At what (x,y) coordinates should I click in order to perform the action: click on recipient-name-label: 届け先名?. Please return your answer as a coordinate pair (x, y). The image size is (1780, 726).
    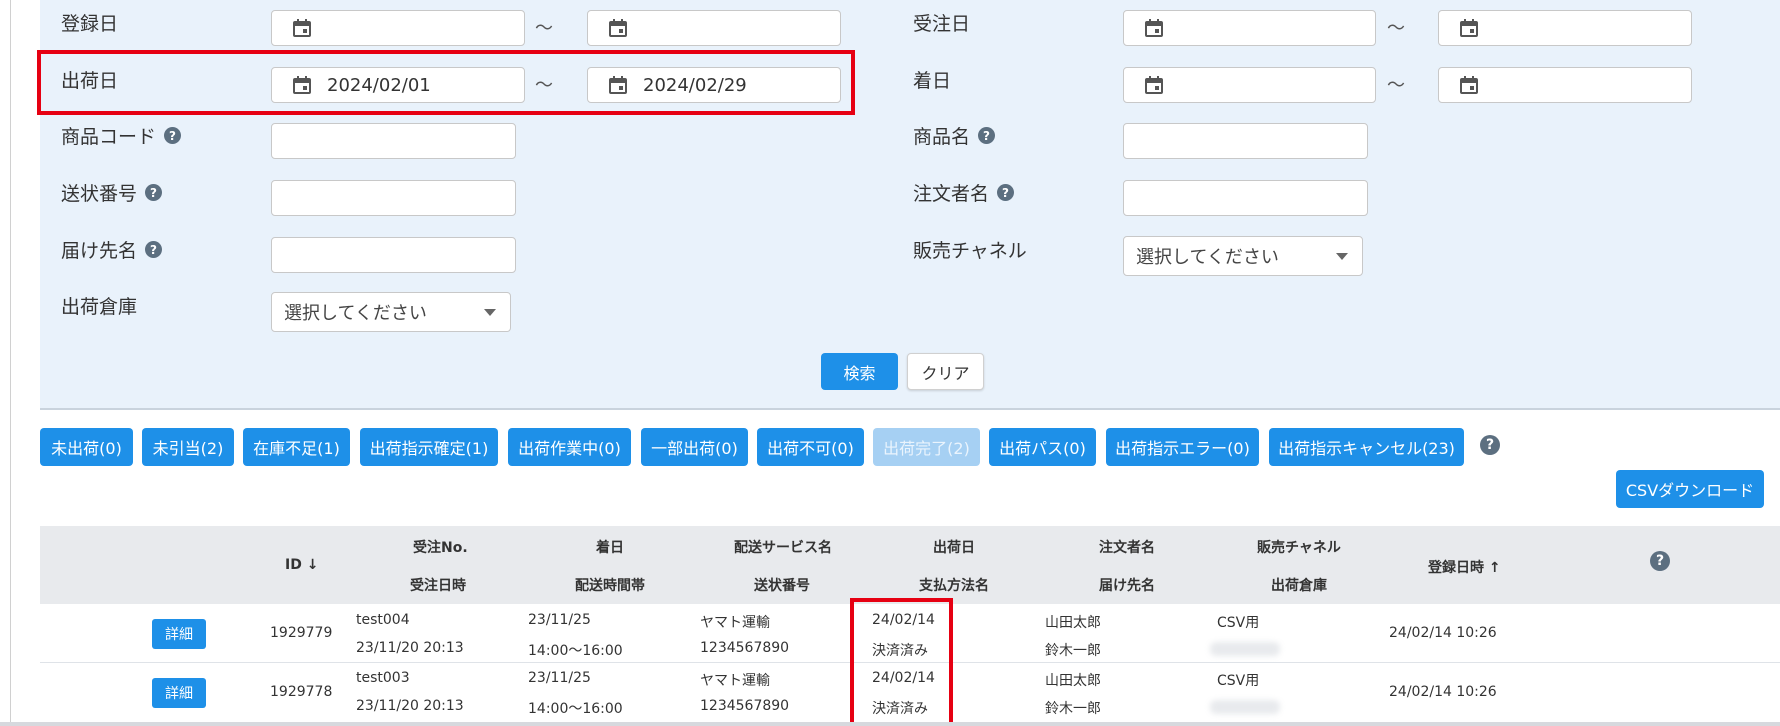
    Looking at the image, I should click on (112, 249).